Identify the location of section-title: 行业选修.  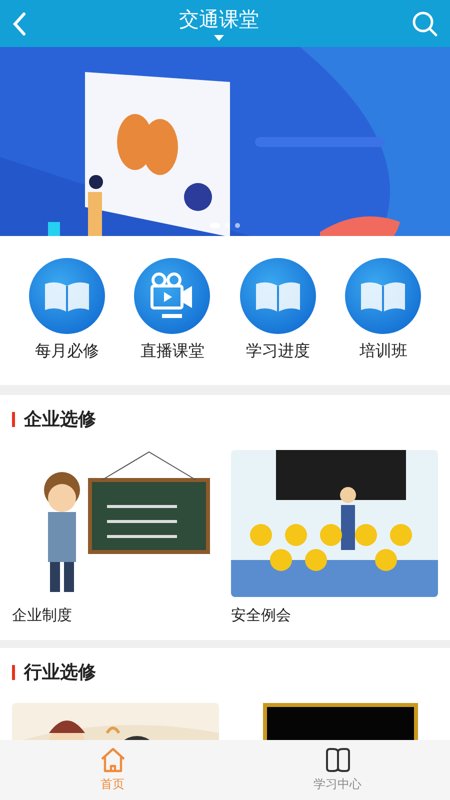
(60, 672).